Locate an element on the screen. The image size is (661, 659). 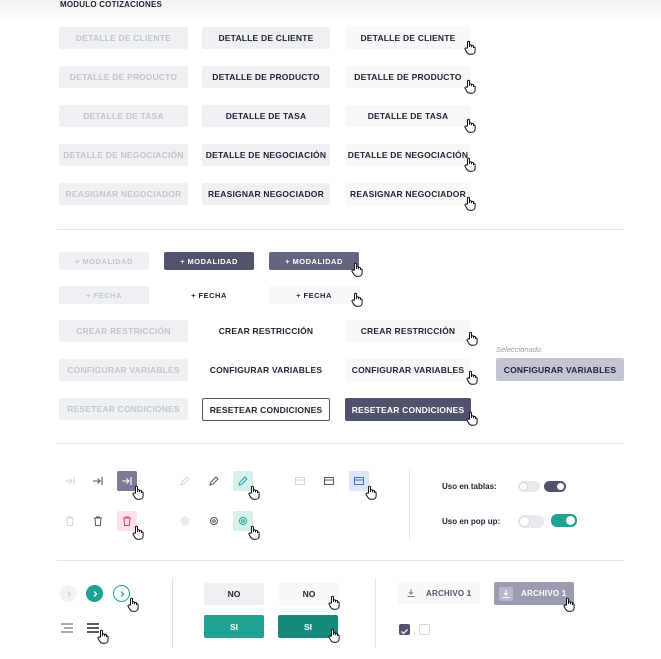
page-title: MODULO COTIZACIONES is located at coordinates (111, 4).